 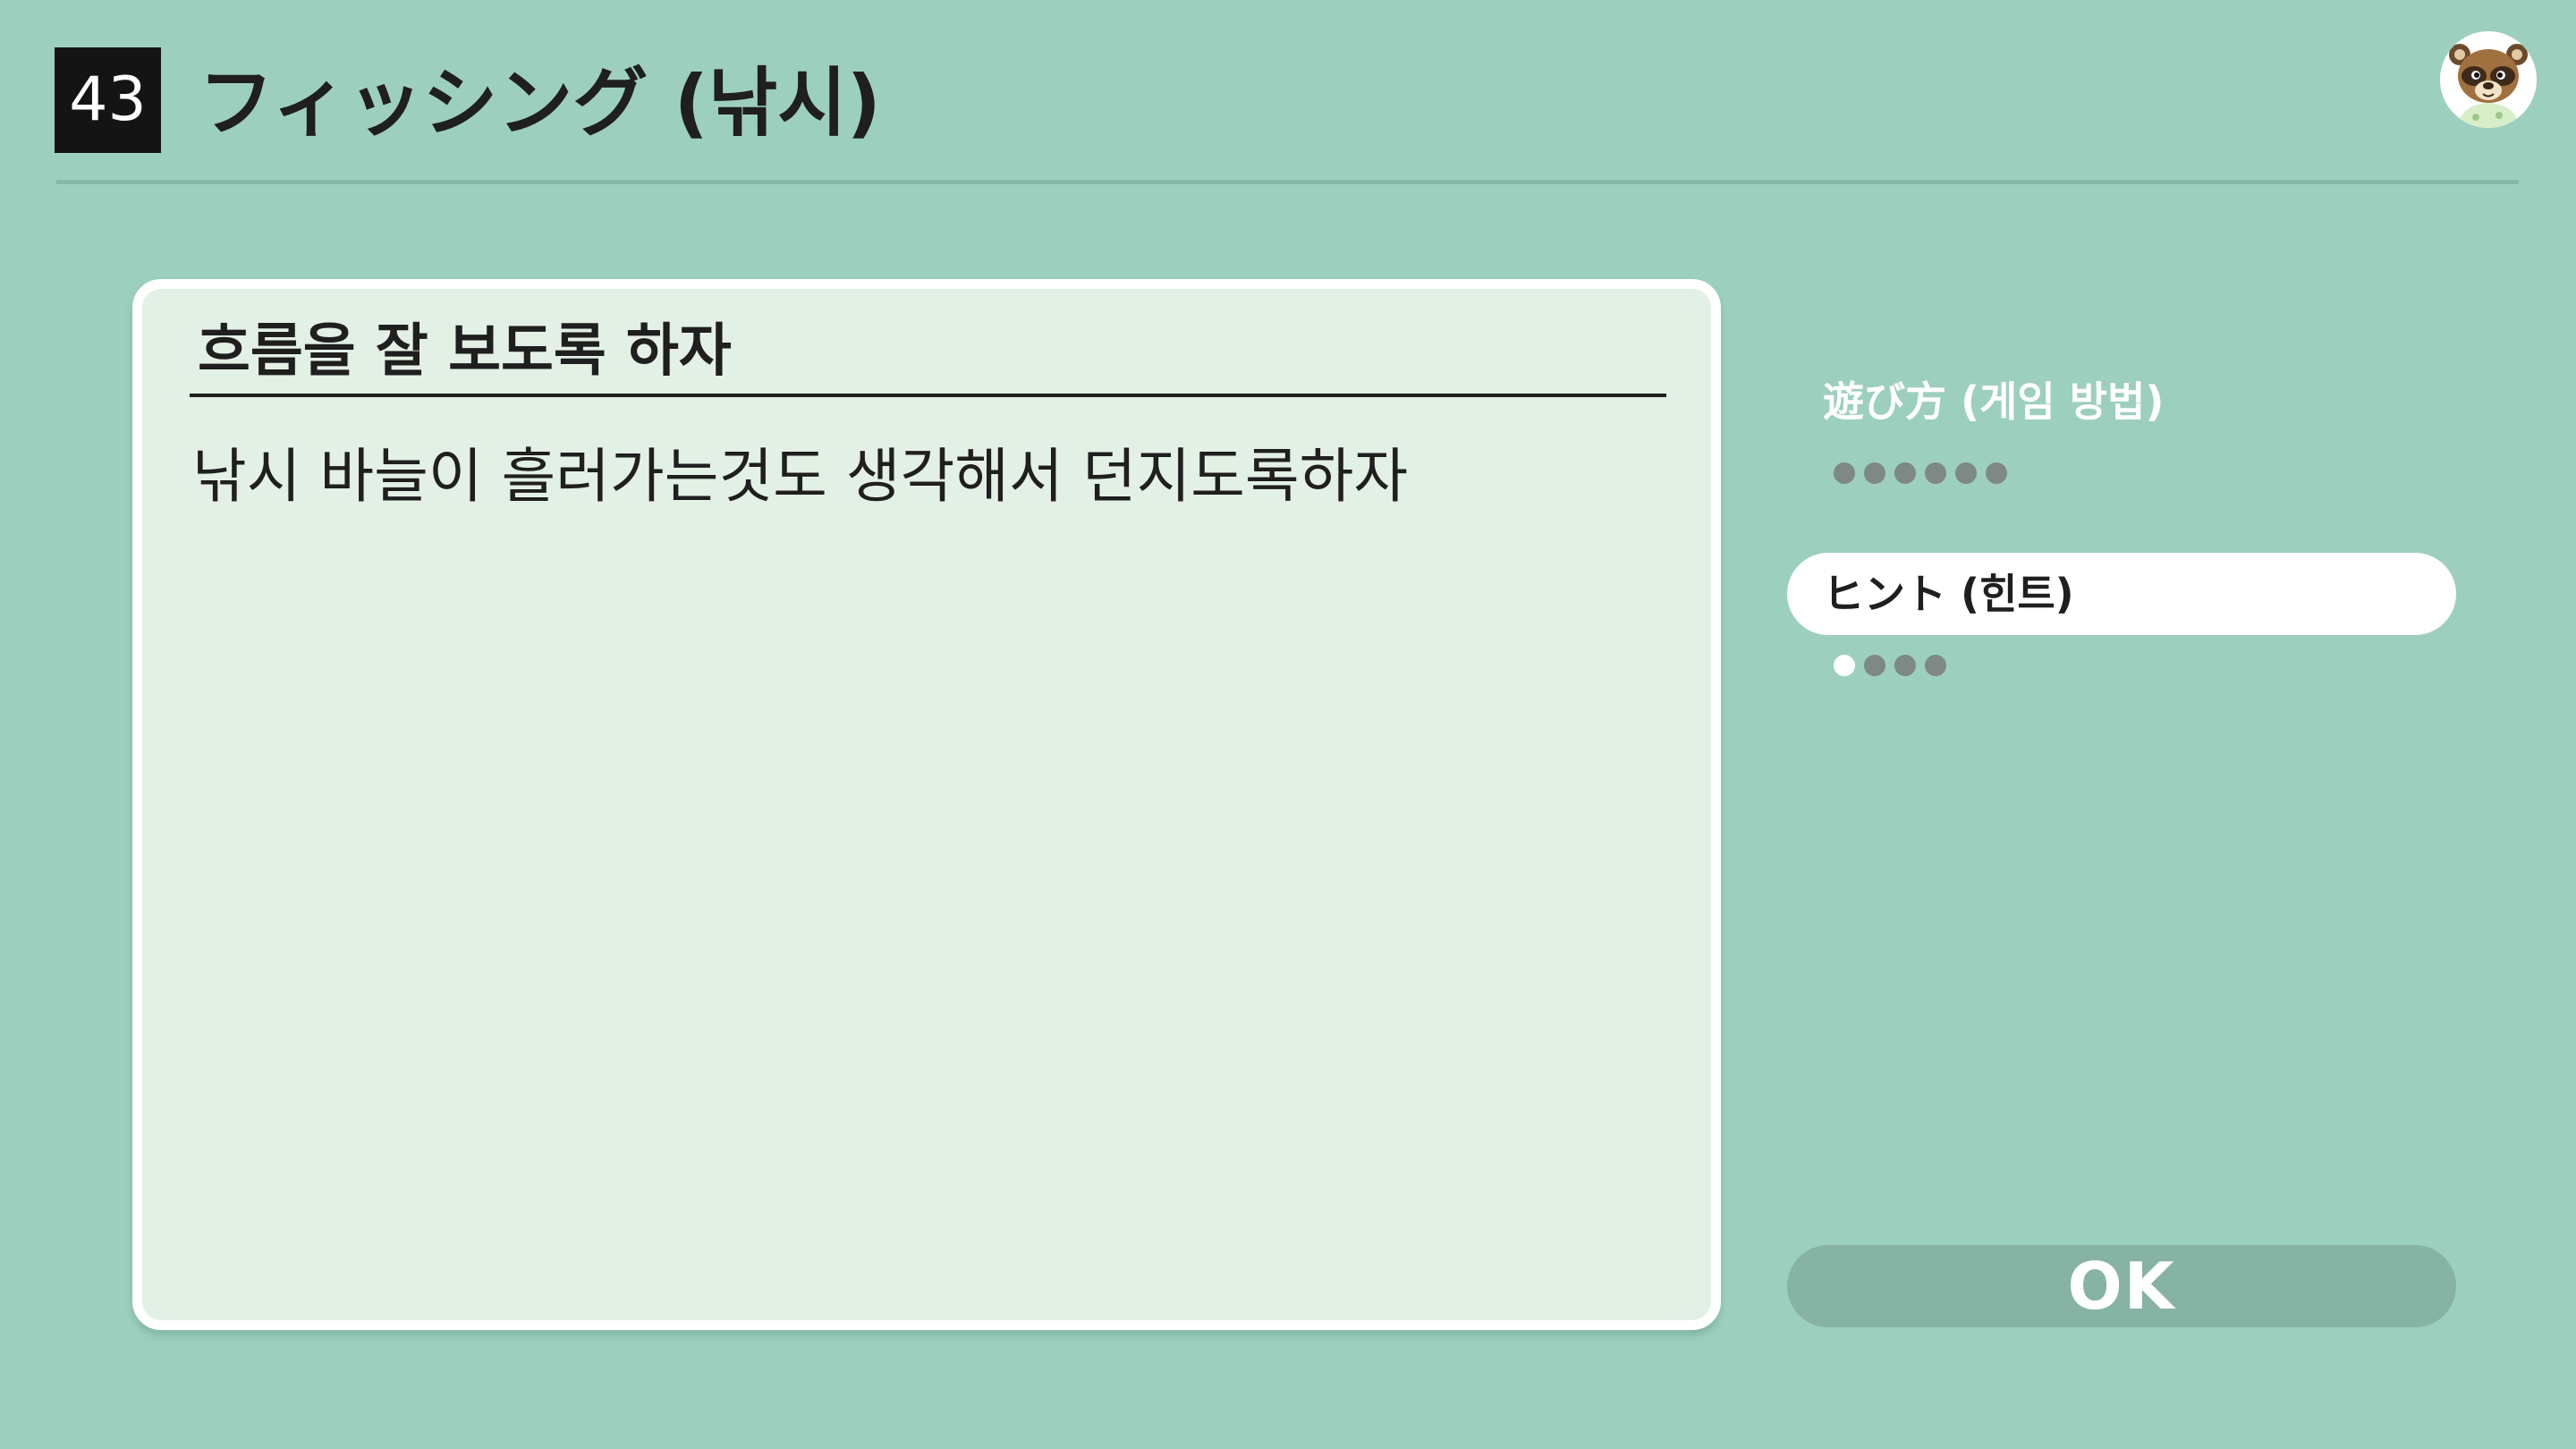 I want to click on hints-page-dots, so click(x=1890, y=666).